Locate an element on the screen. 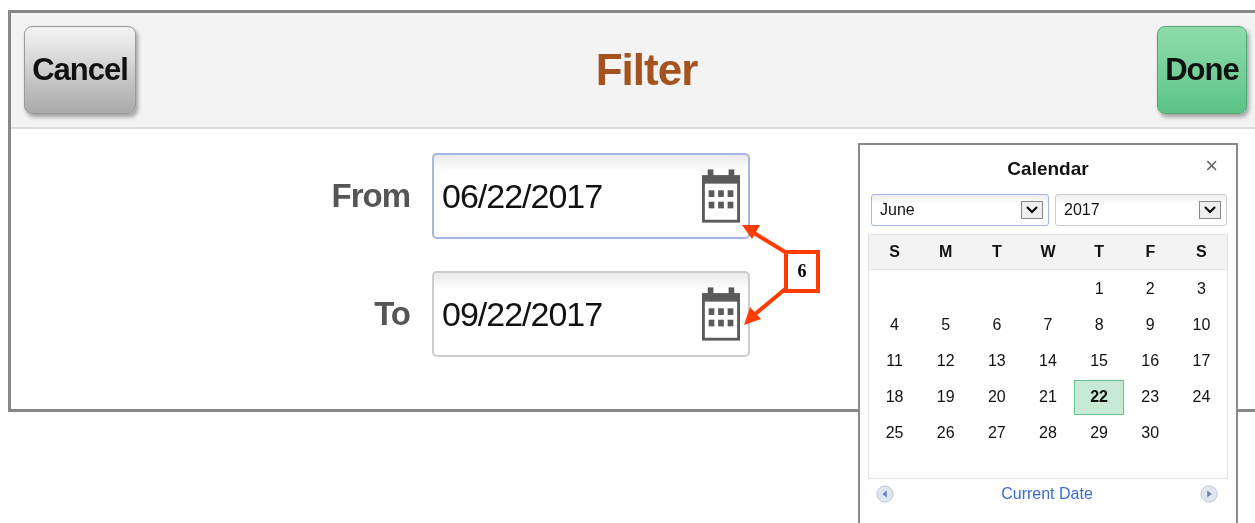 This screenshot has width=1255, height=523. year-dropdown: 2017 is located at coordinates (1141, 210).